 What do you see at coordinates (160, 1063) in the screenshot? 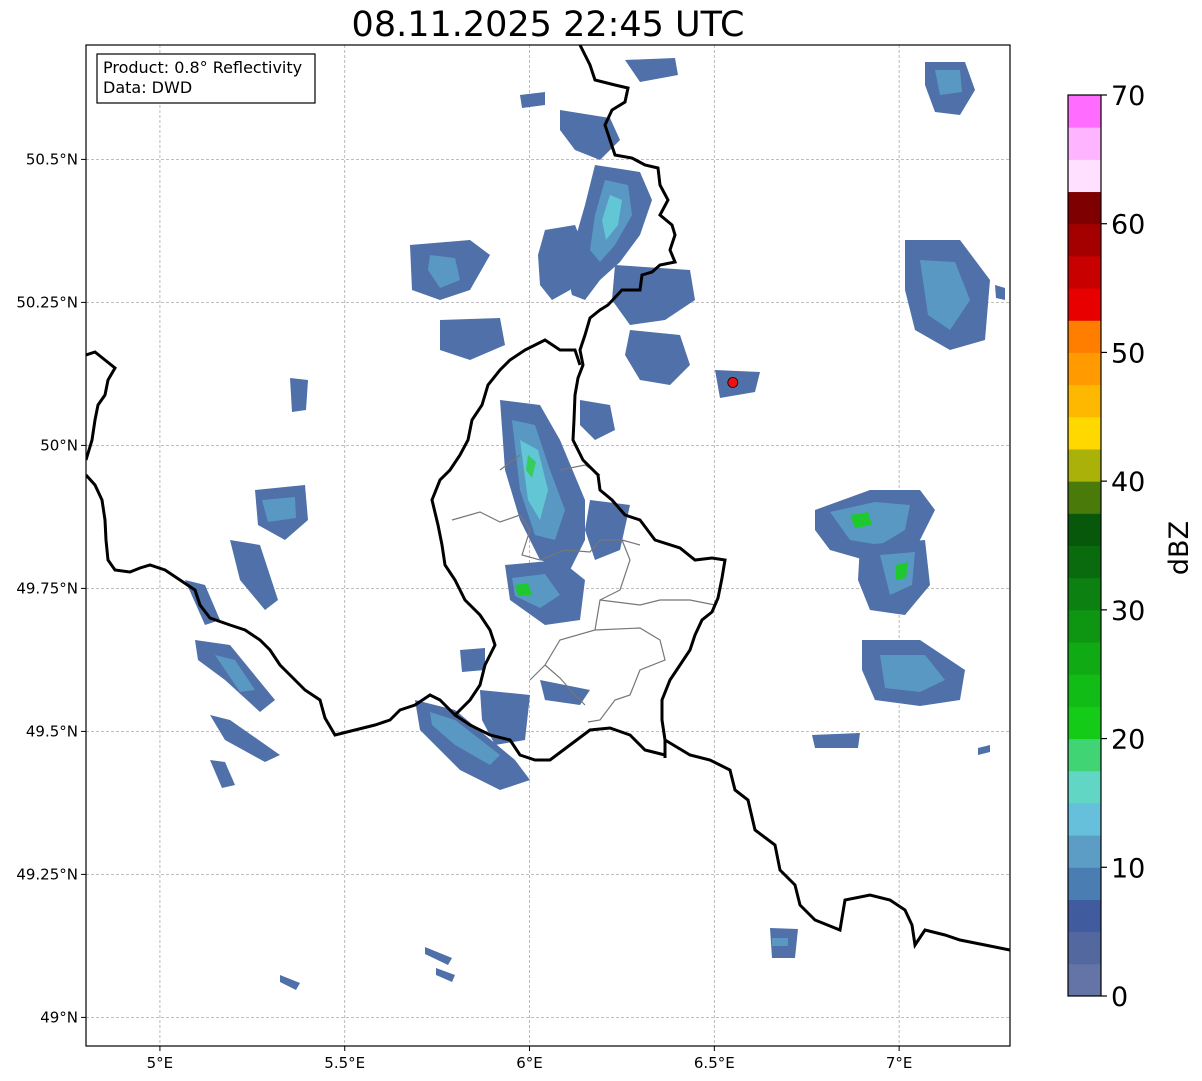
I see `x-tick-label: 5°E` at bounding box center [160, 1063].